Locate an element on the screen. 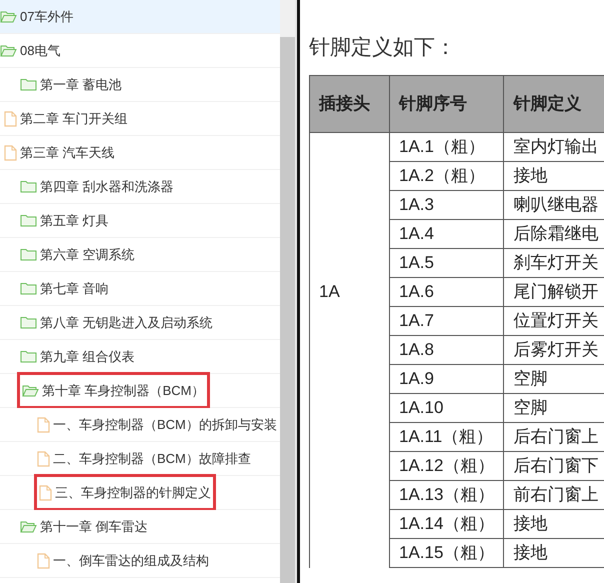 The width and height of the screenshot is (604, 583). table-cell: 1A.12（粗） is located at coordinates (447, 466).